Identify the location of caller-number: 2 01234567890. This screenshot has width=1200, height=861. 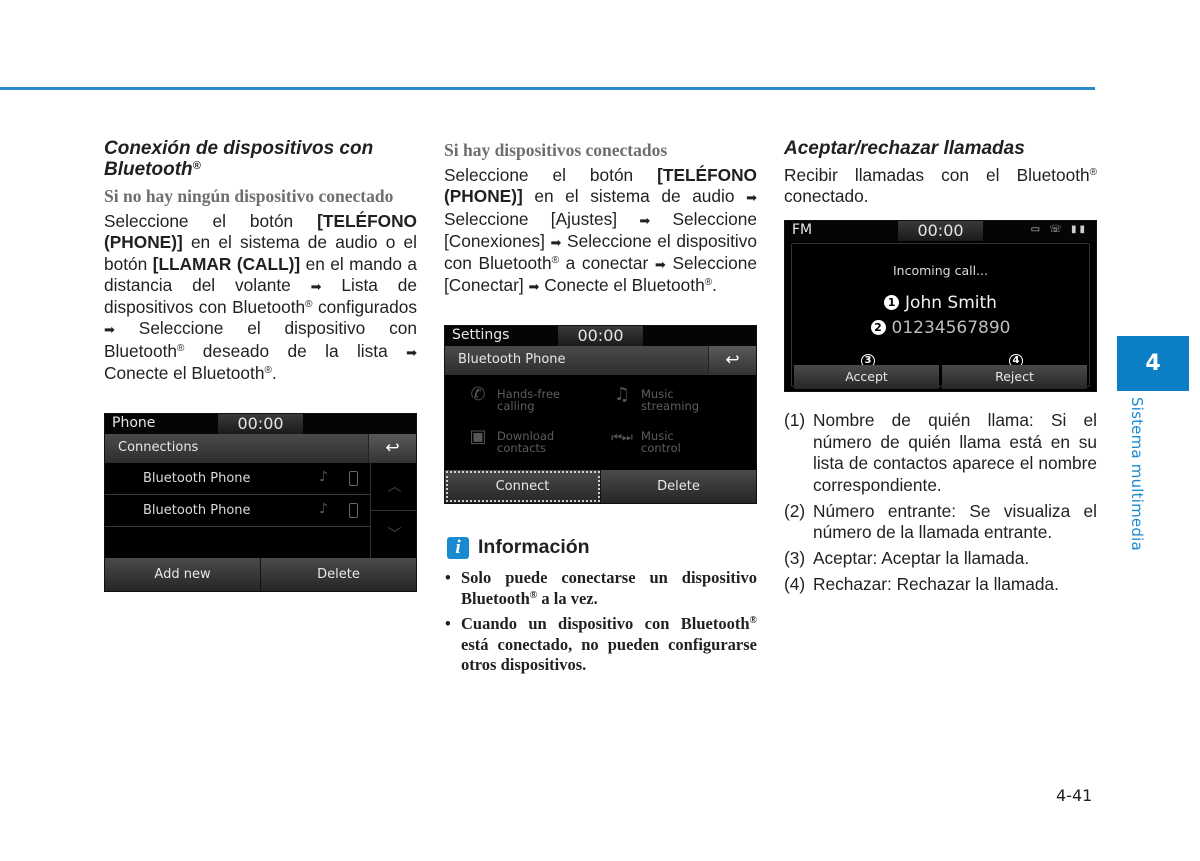
(940, 328).